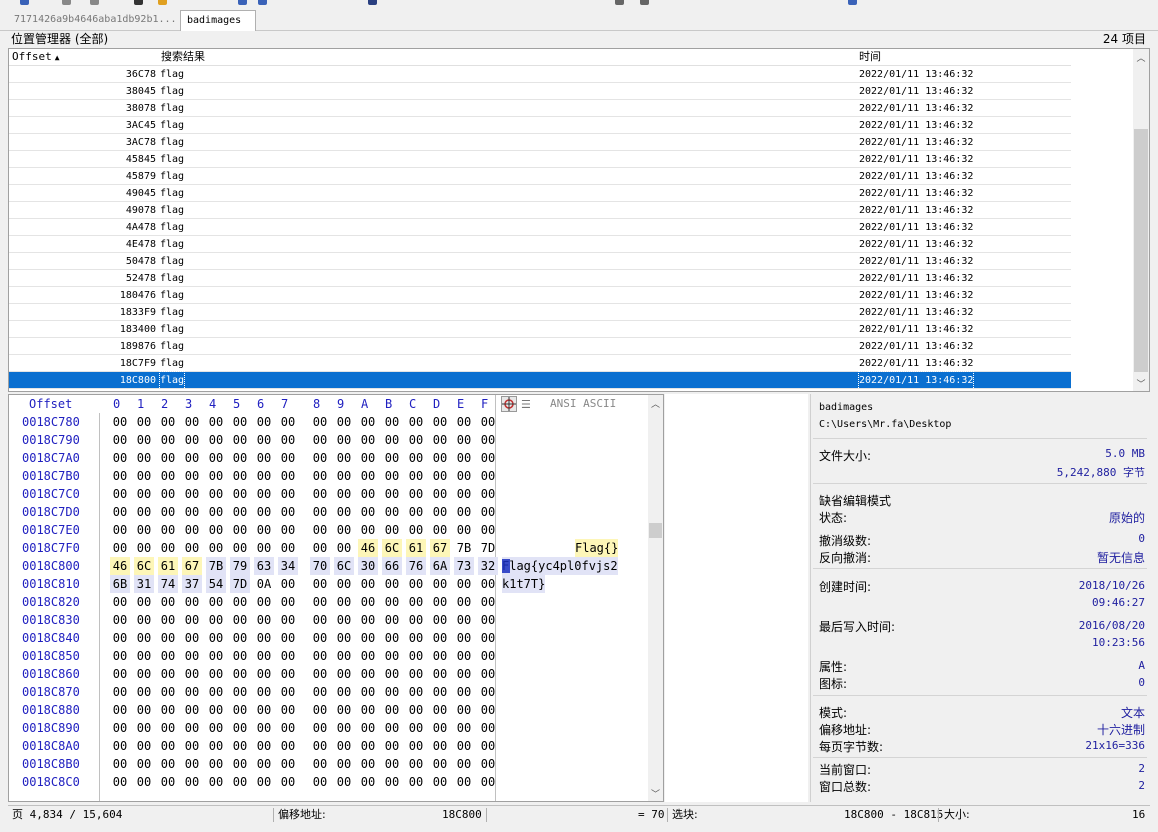 This screenshot has height=832, width=1158. Describe the element at coordinates (1141, 57) in the screenshot. I see `scroll-up-icon: ︿` at that location.